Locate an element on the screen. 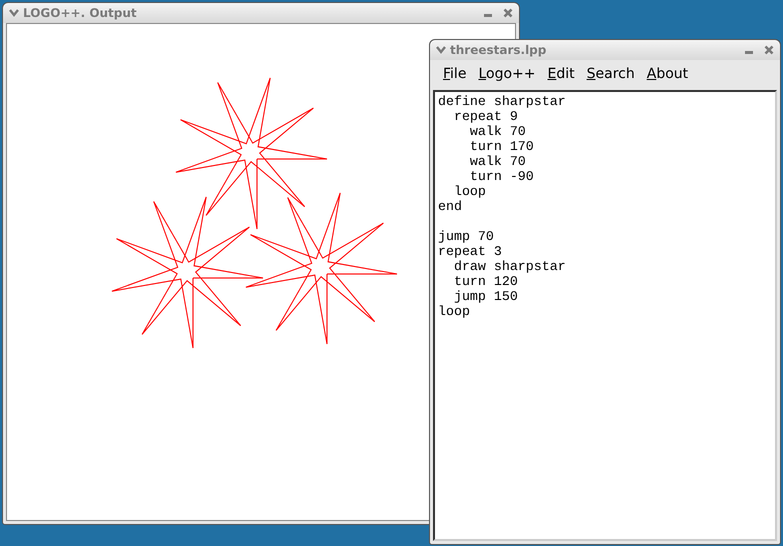 The image size is (783, 546). code-line: define sharpstar is located at coordinates (502, 101).